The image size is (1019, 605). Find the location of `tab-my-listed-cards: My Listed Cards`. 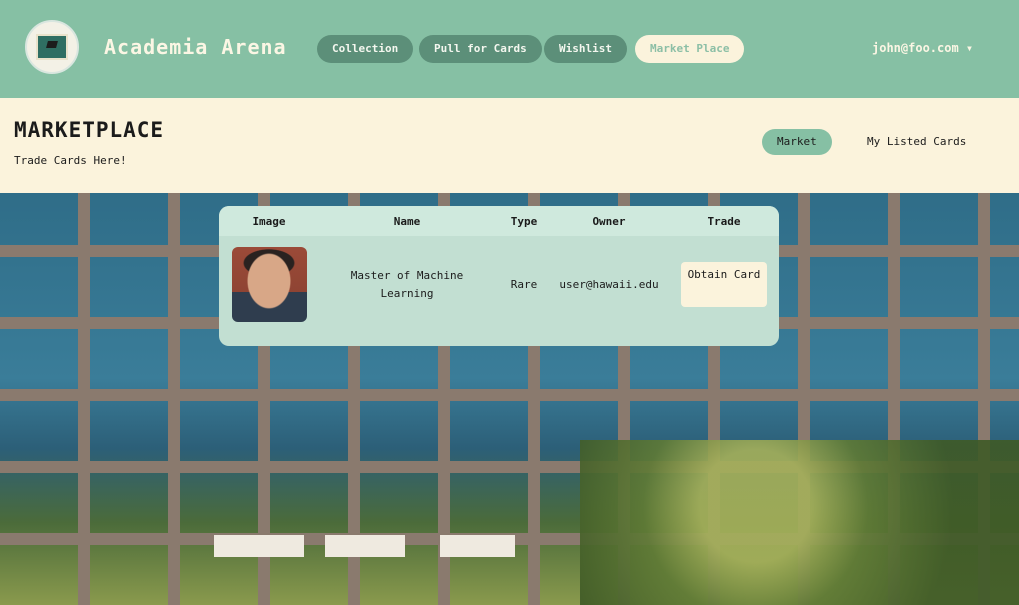

tab-my-listed-cards: My Listed Cards is located at coordinates (916, 142).